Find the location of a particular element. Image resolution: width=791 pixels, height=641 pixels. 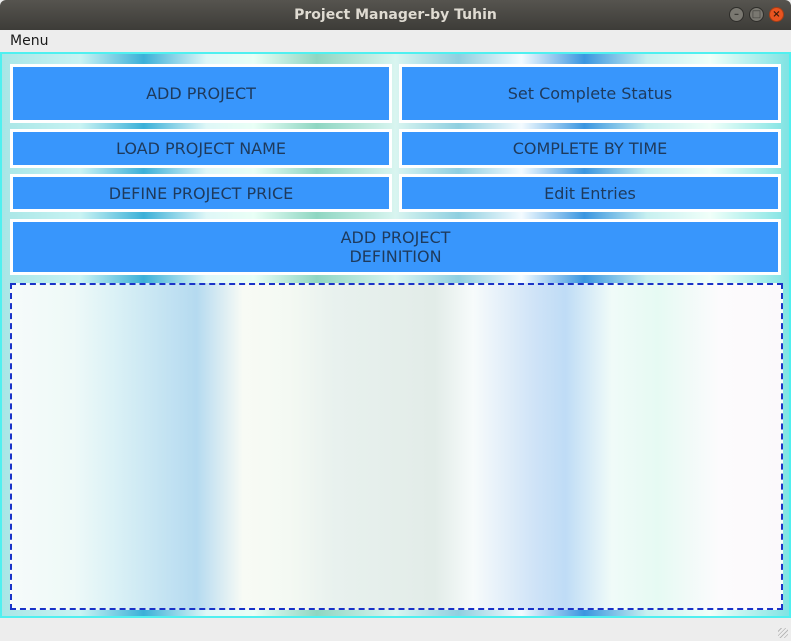

add-project-definition-button: ADD PROJECT DEFINITION is located at coordinates (395, 247).